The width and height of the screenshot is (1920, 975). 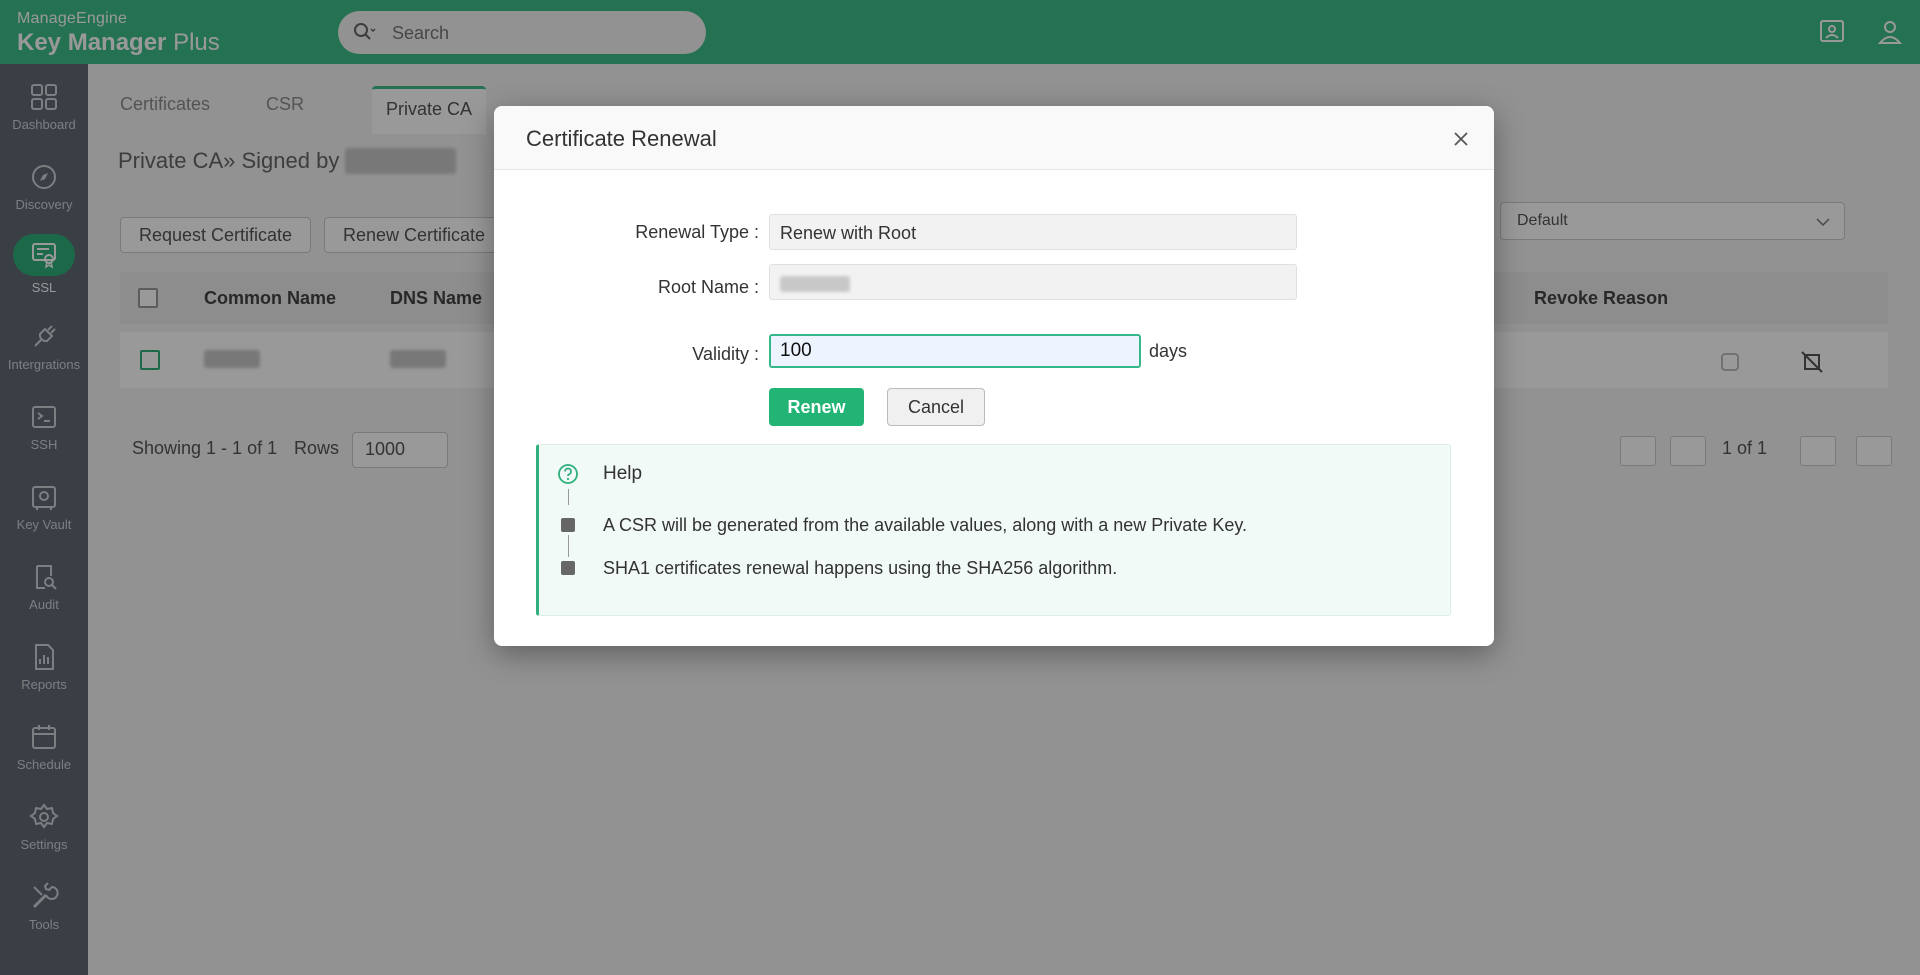 I want to click on cancel-button: Cancel, so click(x=936, y=407).